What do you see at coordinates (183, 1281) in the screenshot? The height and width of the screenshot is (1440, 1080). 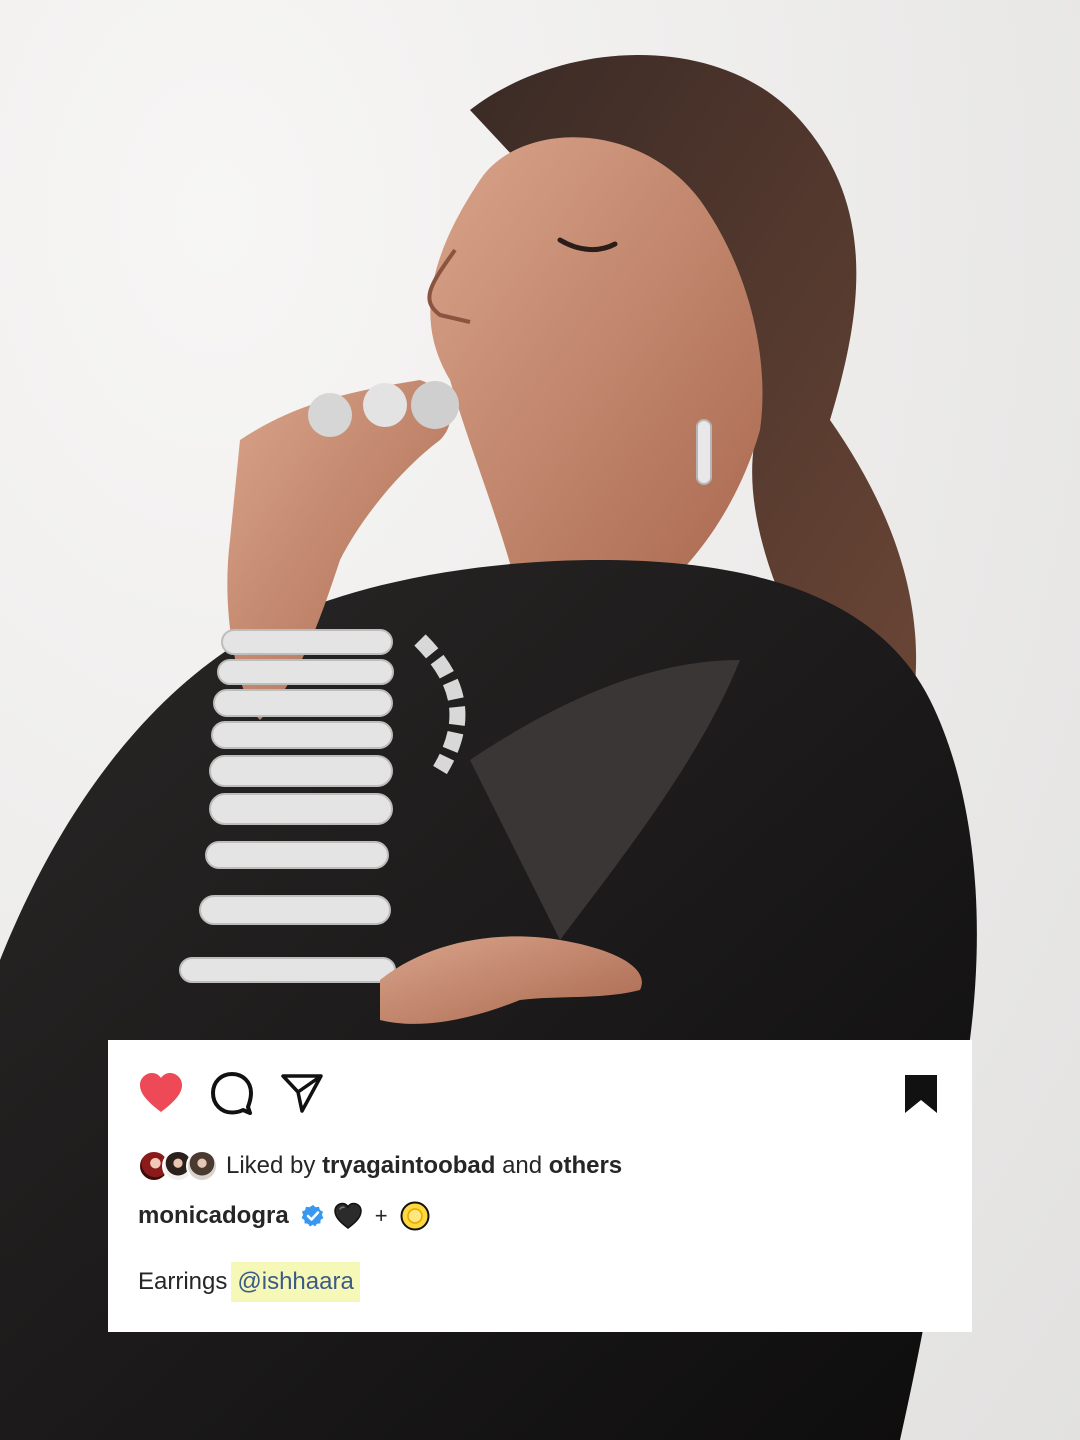 I see `caption-text: Earrings` at bounding box center [183, 1281].